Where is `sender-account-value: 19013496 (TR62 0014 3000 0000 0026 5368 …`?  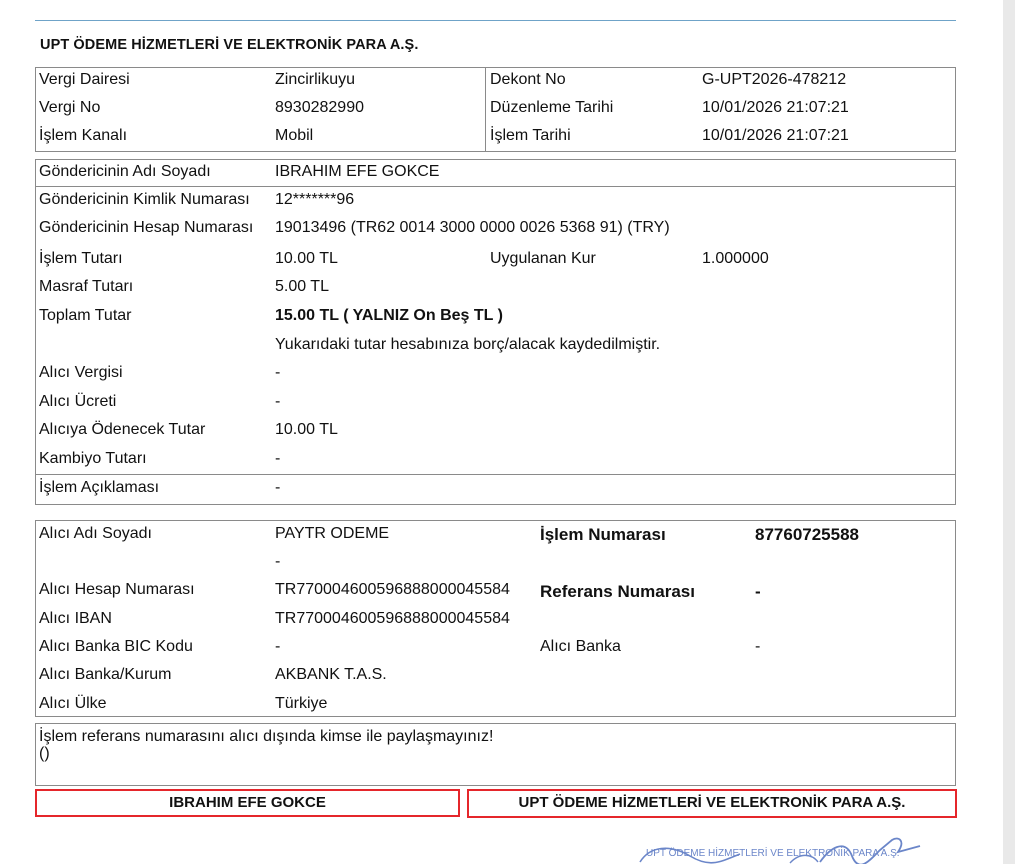 sender-account-value: 19013496 (TR62 0014 3000 0000 0026 5368 … is located at coordinates (472, 227).